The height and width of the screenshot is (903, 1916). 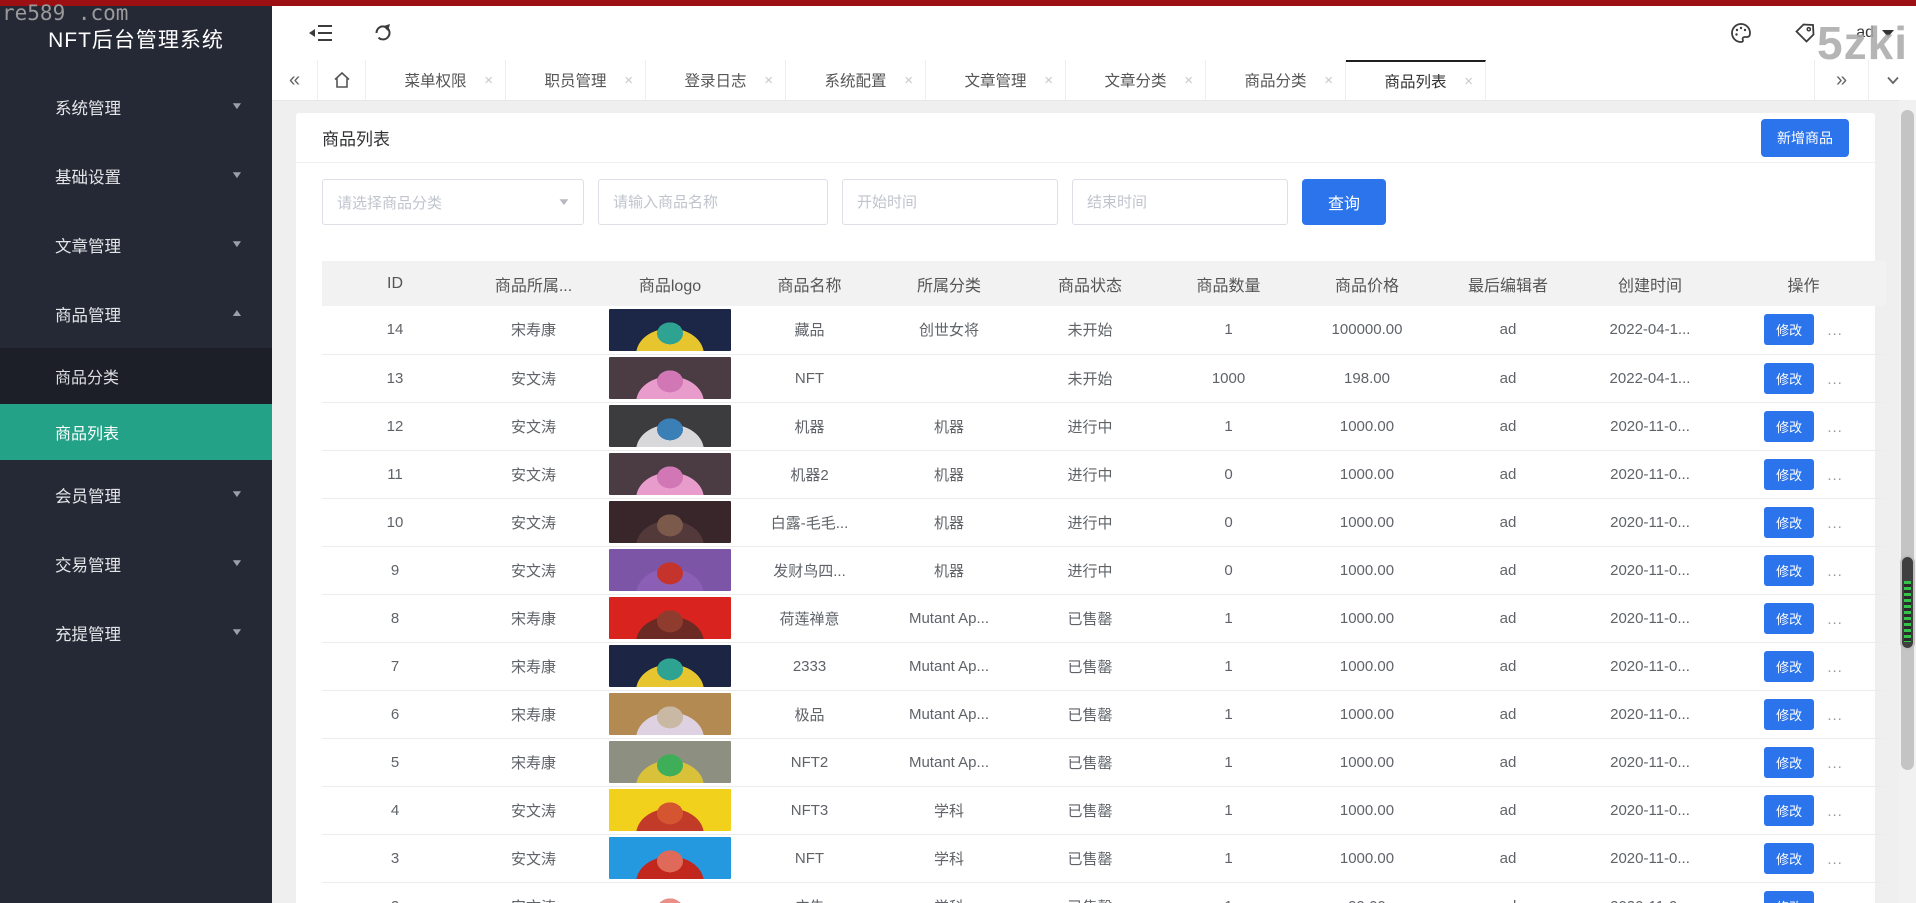 I want to click on sidebar-group-label: 文章管理, so click(x=88, y=246).